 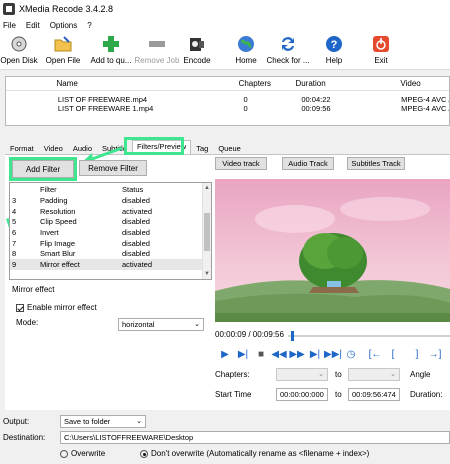 I want to click on refresh-icon, so click(x=288, y=44).